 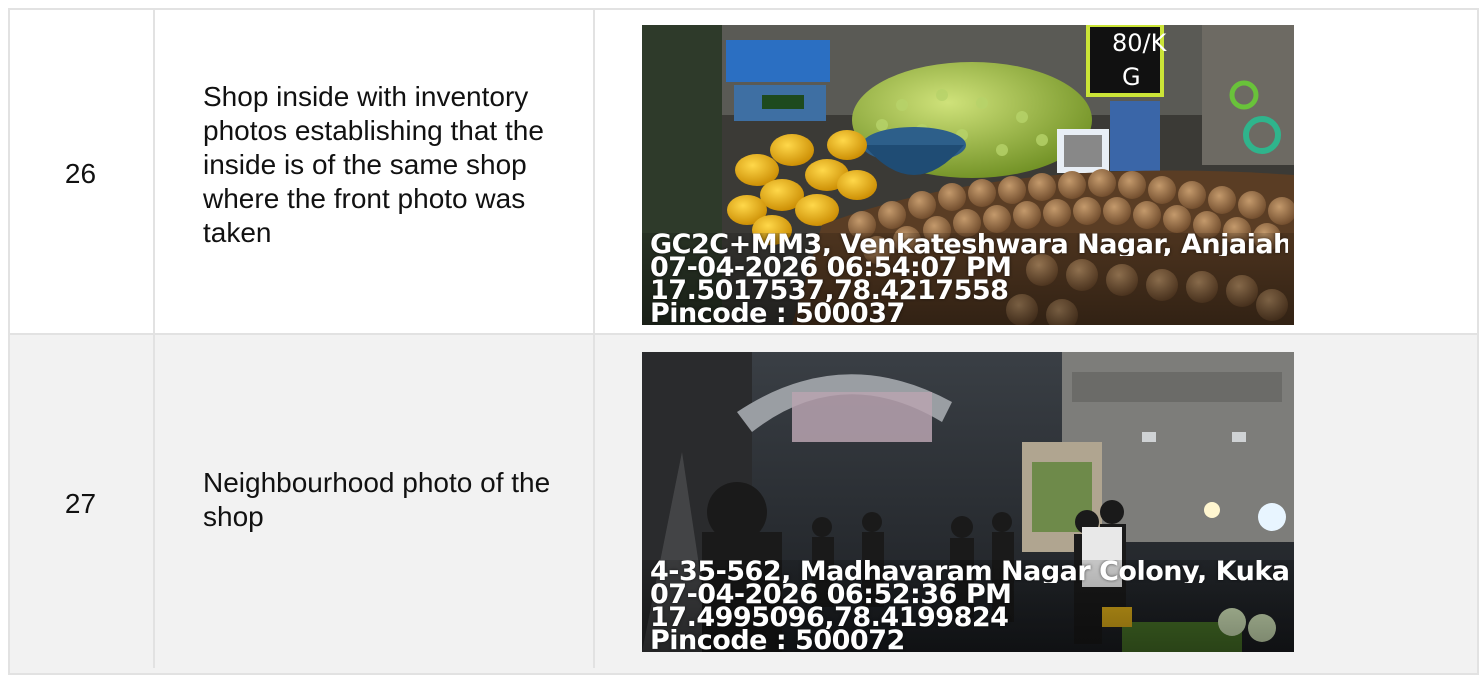 I want to click on row-number: 27, so click(x=80, y=503).